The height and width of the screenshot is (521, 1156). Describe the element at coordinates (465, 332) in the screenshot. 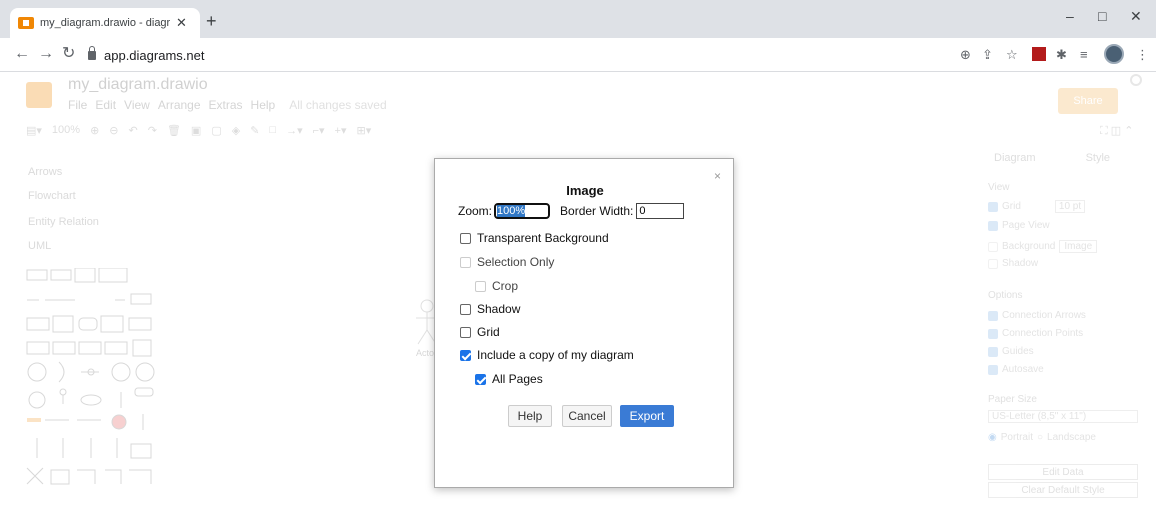

I see `grid-checkbox-dialog` at that location.